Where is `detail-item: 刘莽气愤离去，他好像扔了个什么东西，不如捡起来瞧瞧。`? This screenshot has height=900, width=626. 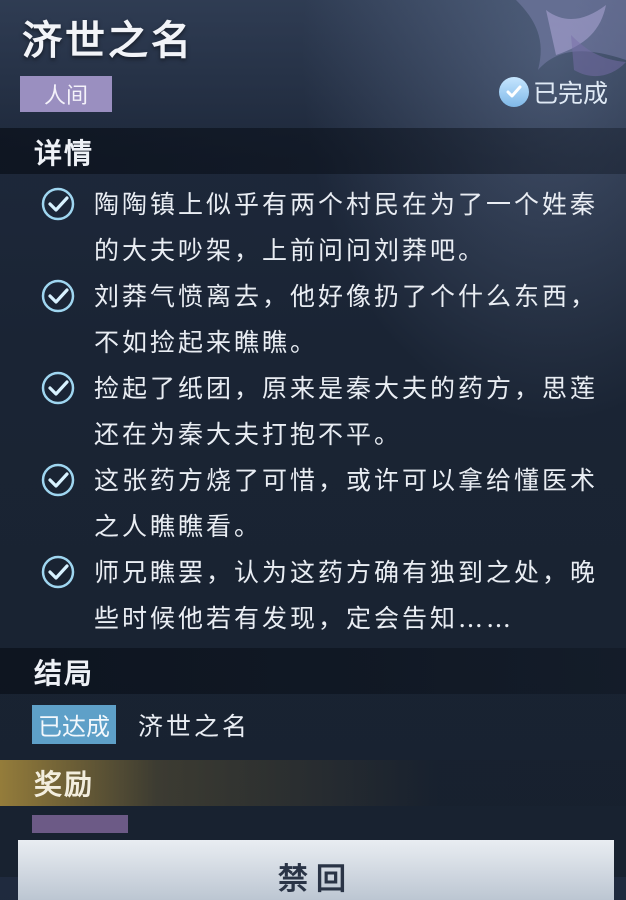 detail-item: 刘莽气愤离去，他好像扔了个什么东西，不如捡起来瞧瞧。 is located at coordinates (325, 320).